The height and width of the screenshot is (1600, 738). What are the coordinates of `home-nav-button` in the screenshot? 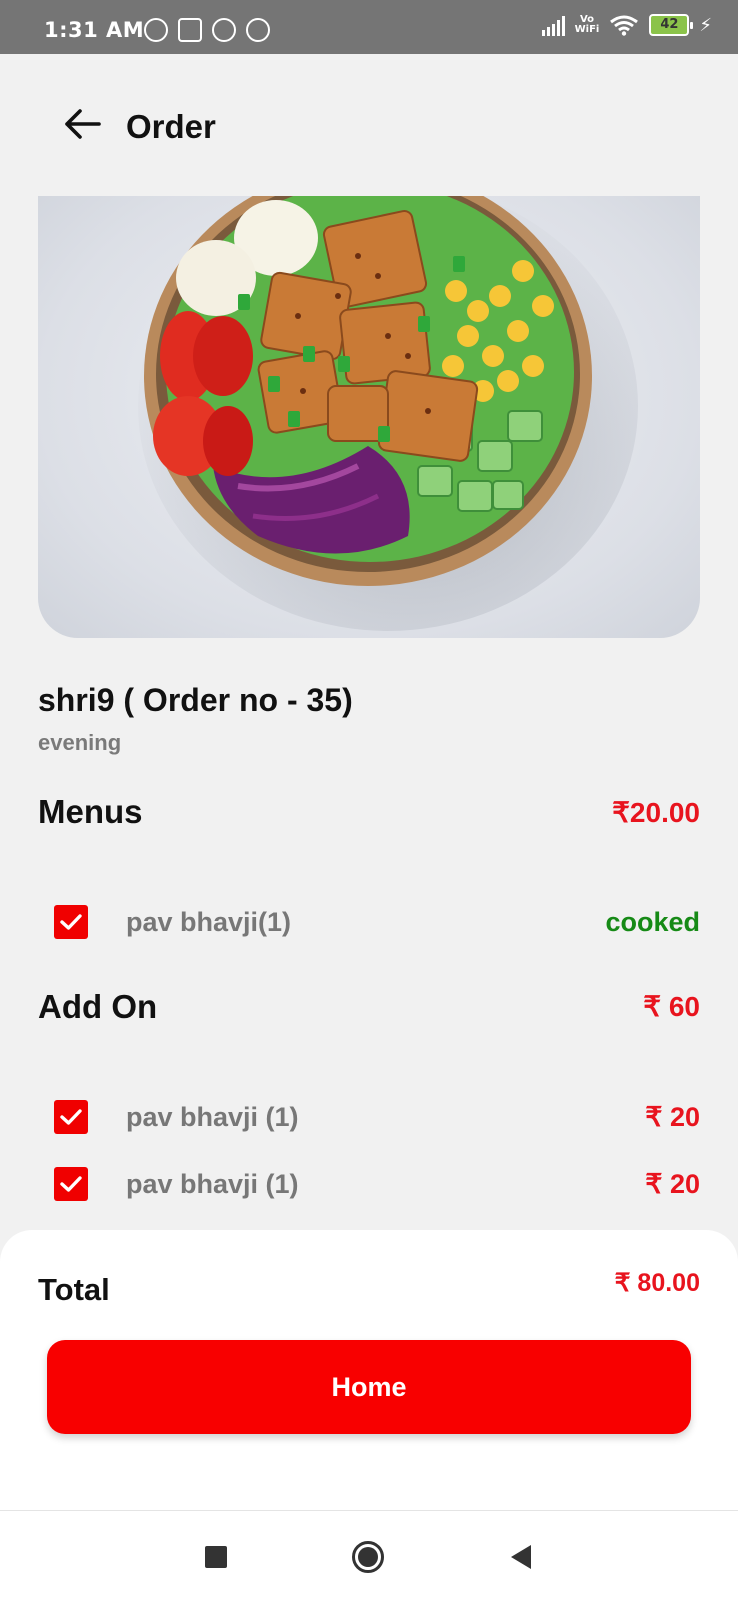 It's located at (368, 1557).